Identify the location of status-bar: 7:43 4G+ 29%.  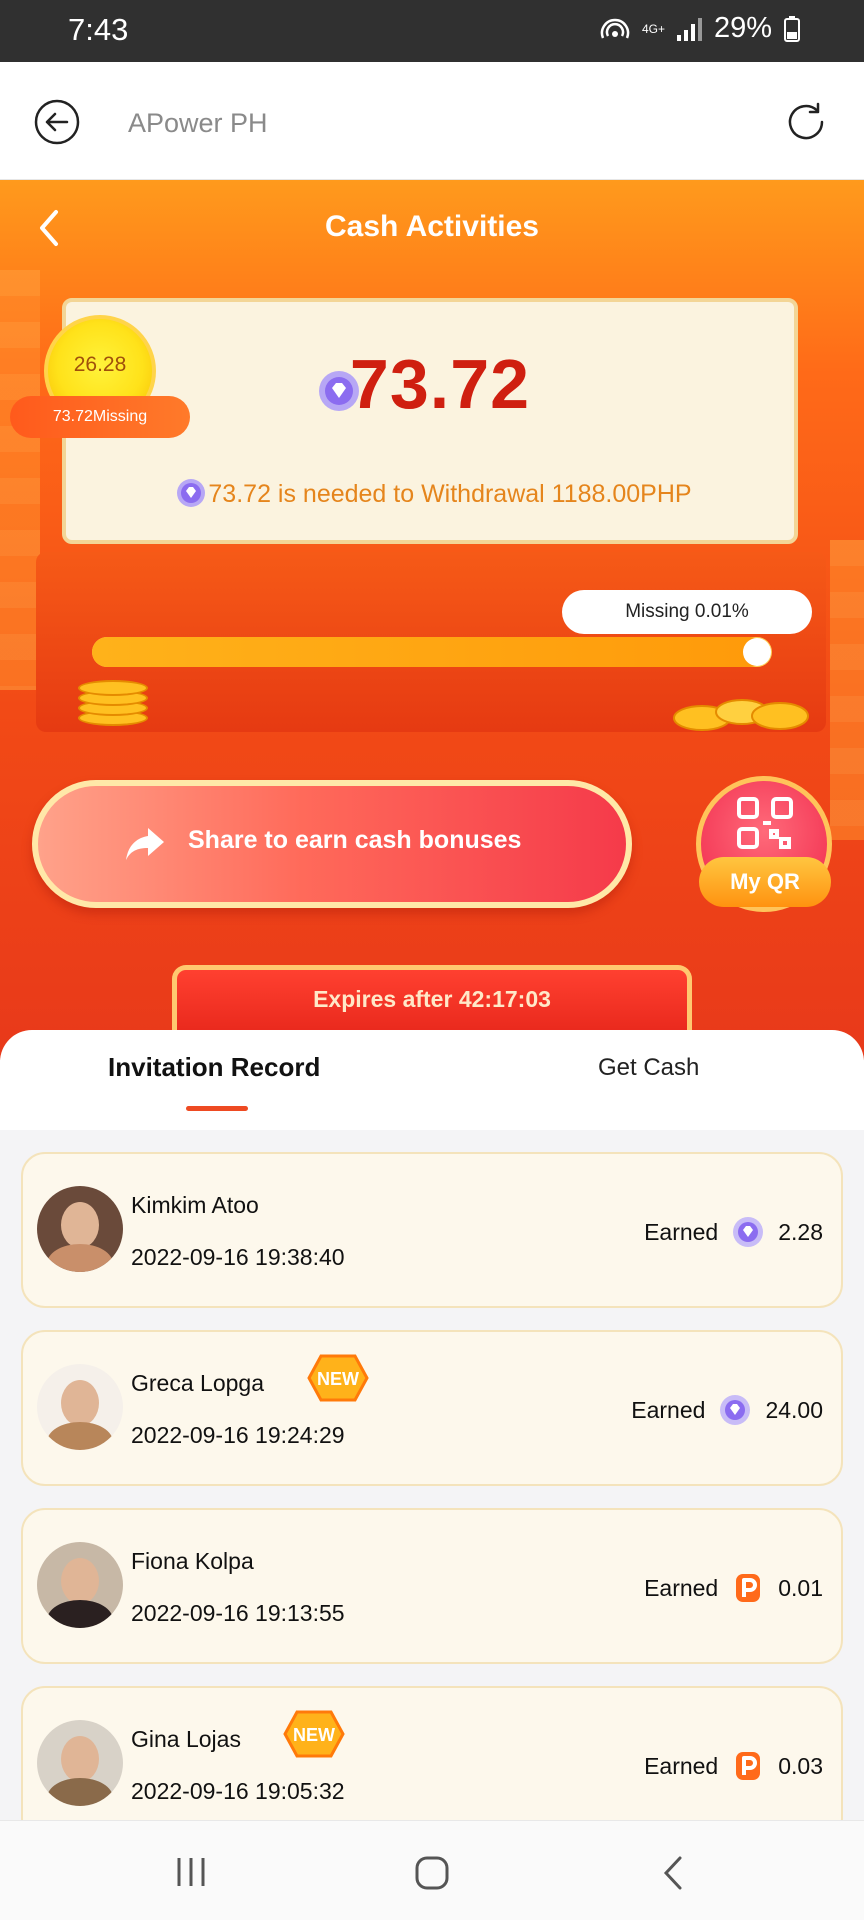
(432, 31).